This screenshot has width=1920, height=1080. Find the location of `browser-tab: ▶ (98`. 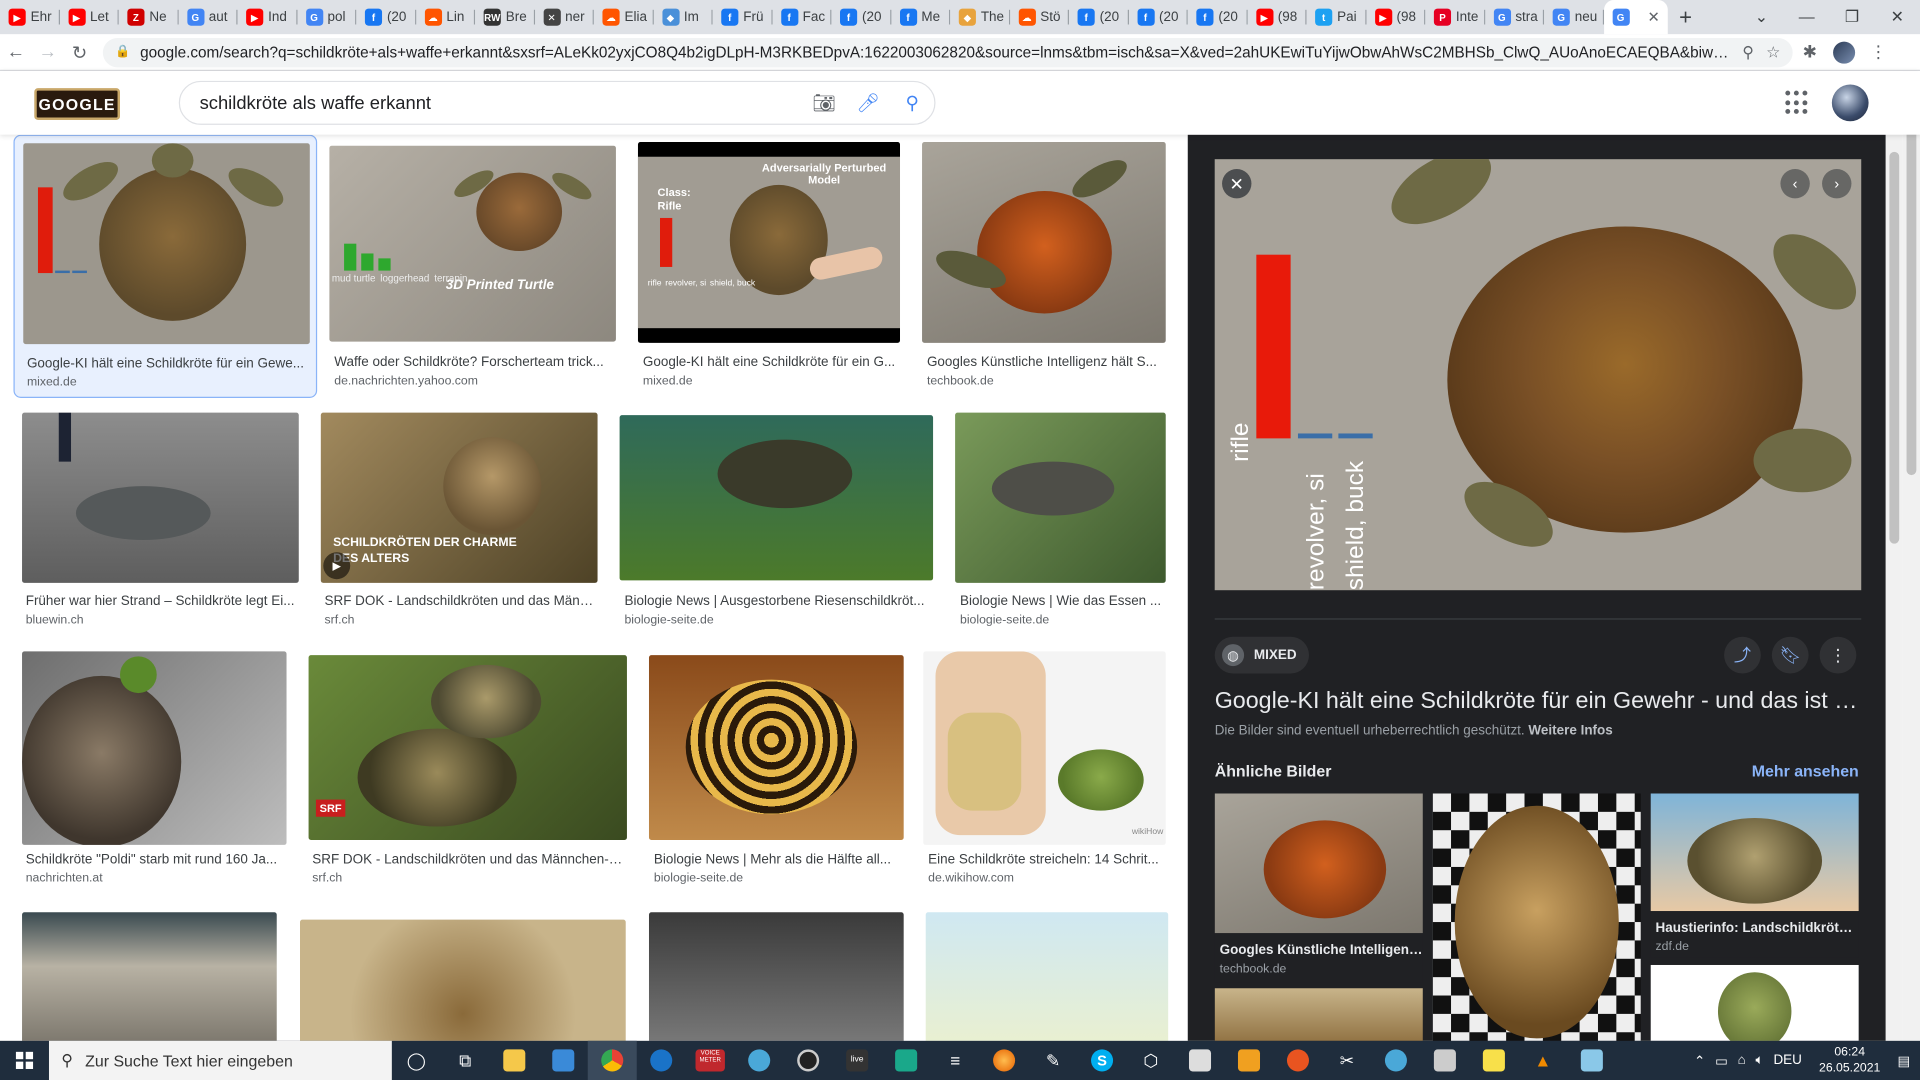

browser-tab: ▶ (98 is located at coordinates (1276, 17).